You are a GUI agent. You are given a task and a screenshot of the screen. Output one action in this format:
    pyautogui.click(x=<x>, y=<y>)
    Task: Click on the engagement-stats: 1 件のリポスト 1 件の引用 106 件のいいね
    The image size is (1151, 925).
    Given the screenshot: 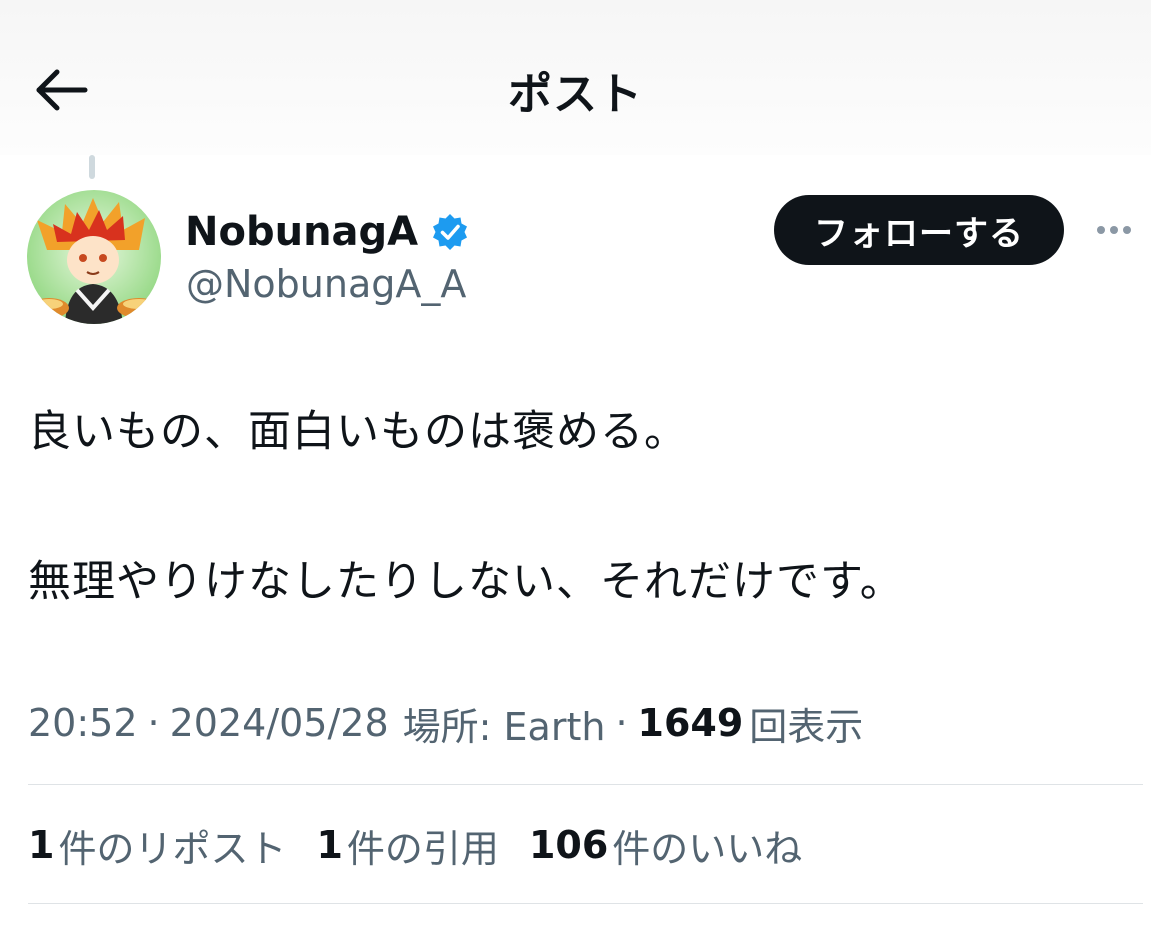 What is the action you would take?
    pyautogui.click(x=430, y=845)
    